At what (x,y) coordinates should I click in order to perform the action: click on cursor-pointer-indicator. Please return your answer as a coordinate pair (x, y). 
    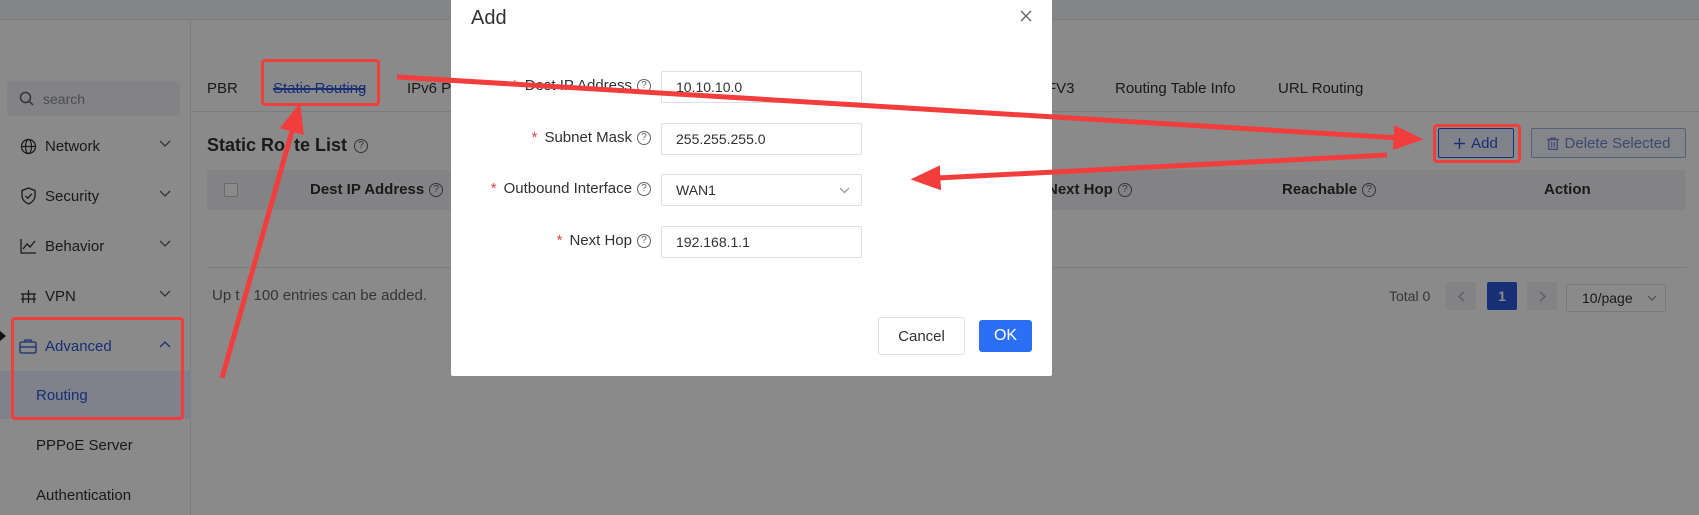
    Looking at the image, I should click on (3, 336).